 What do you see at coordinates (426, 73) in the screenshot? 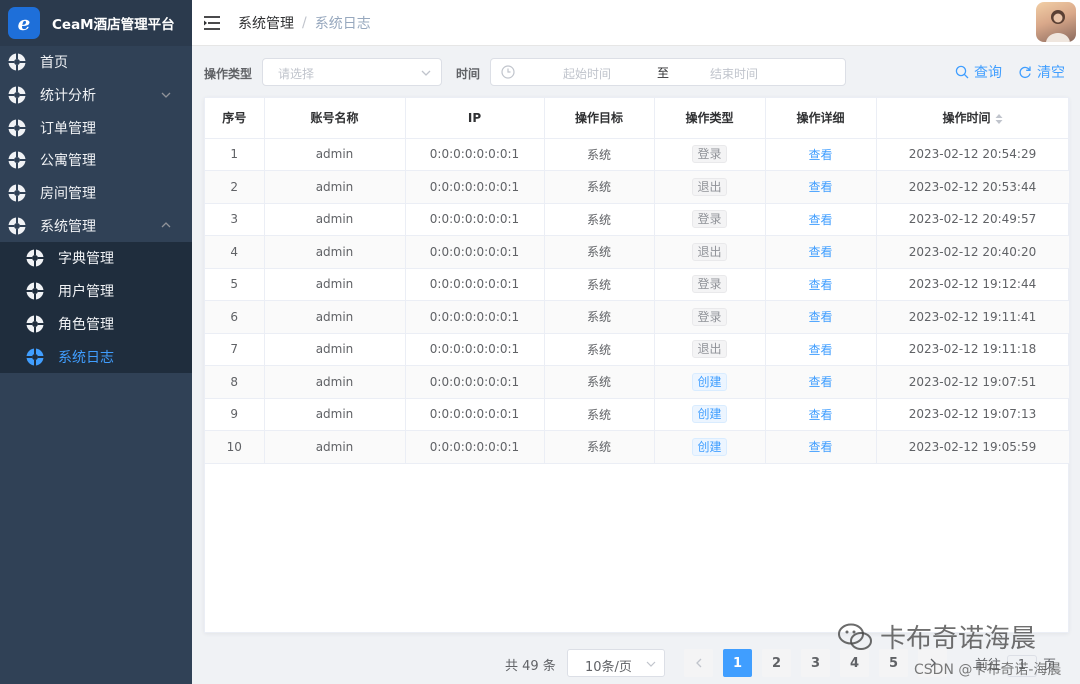
I see `chevron-down-icon` at bounding box center [426, 73].